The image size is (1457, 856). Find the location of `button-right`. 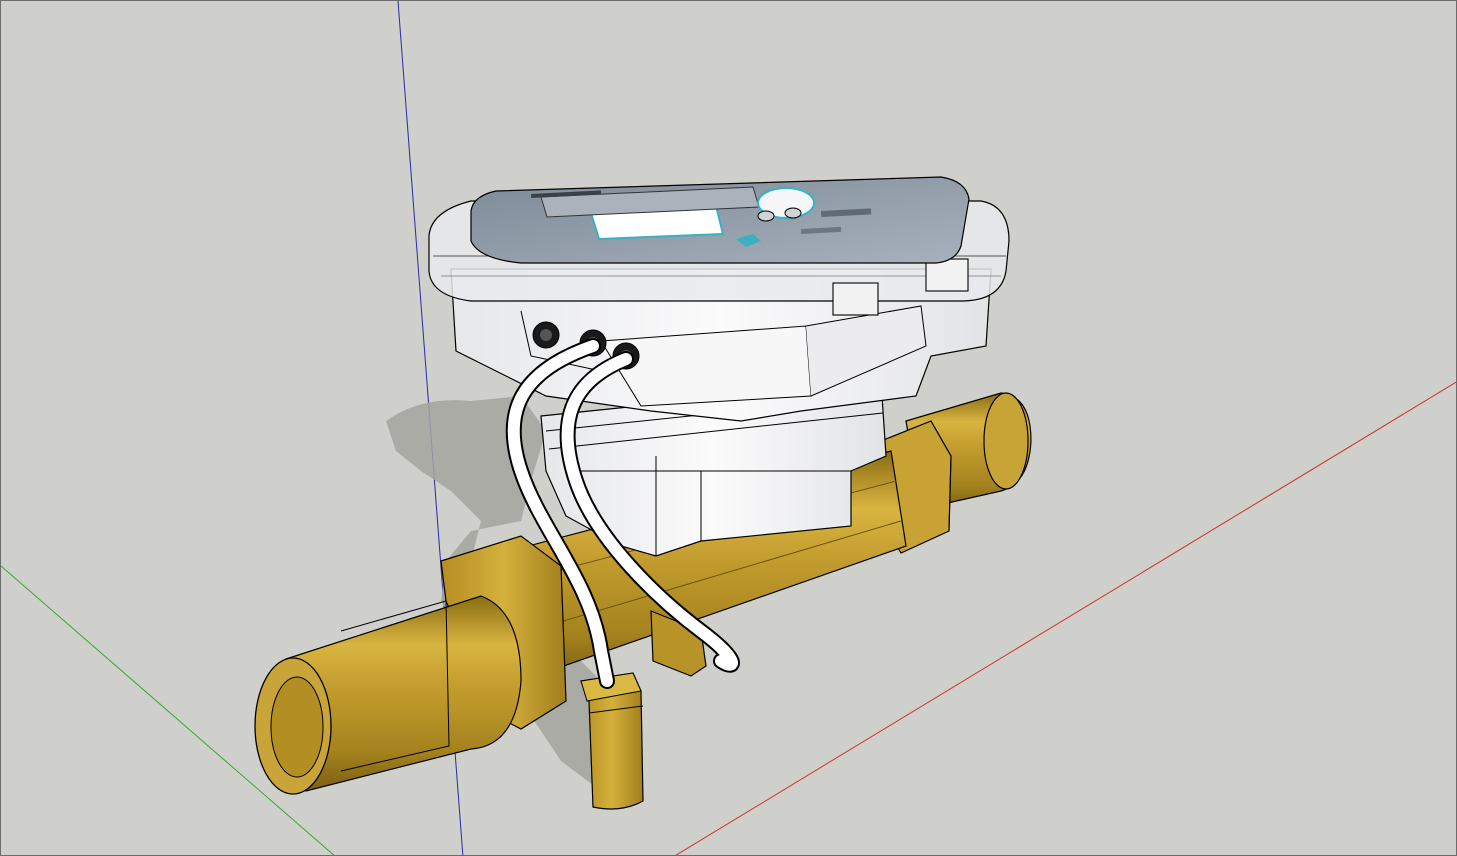

button-right is located at coordinates (793, 213).